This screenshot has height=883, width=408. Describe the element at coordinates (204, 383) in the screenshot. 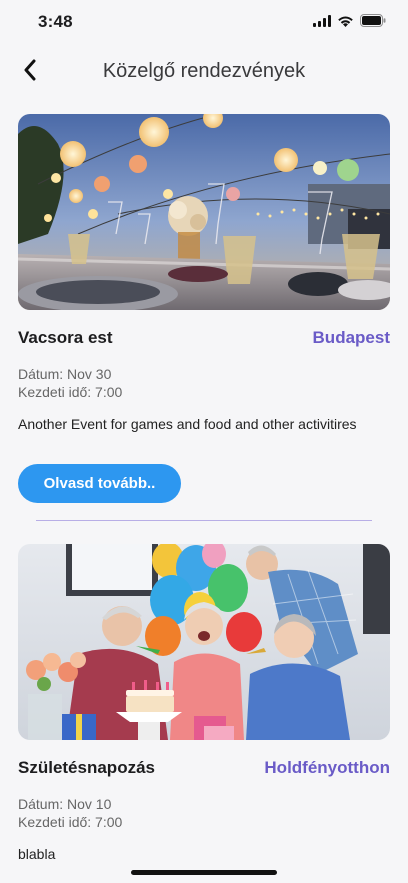

I see `event-meta: Dátum: Nov 30 Kezdeti idő: 7:00` at that location.